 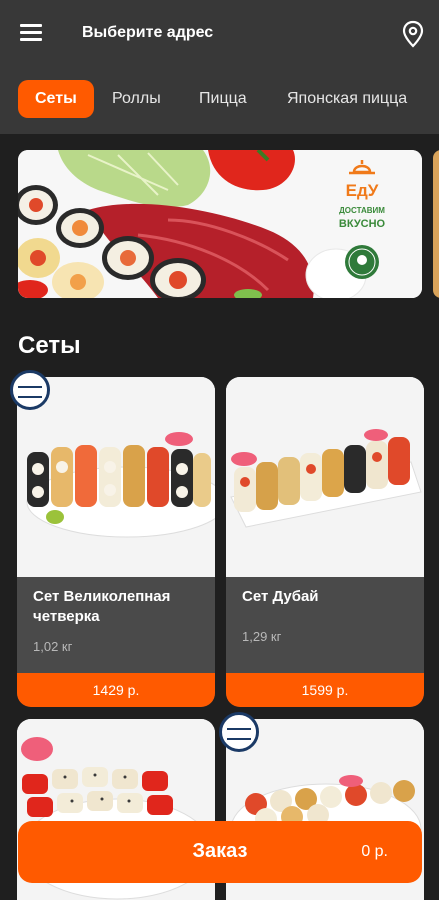 What do you see at coordinates (220, 852) in the screenshot?
I see `order-button: Заказ 0 р.` at bounding box center [220, 852].